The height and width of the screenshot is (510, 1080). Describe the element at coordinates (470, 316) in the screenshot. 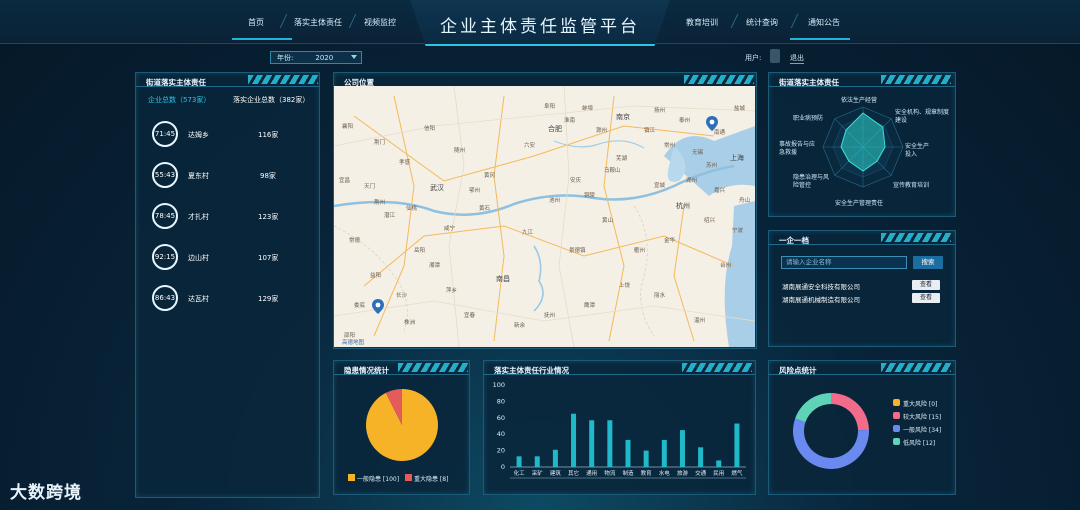

I see `city-label: 宜春` at that location.